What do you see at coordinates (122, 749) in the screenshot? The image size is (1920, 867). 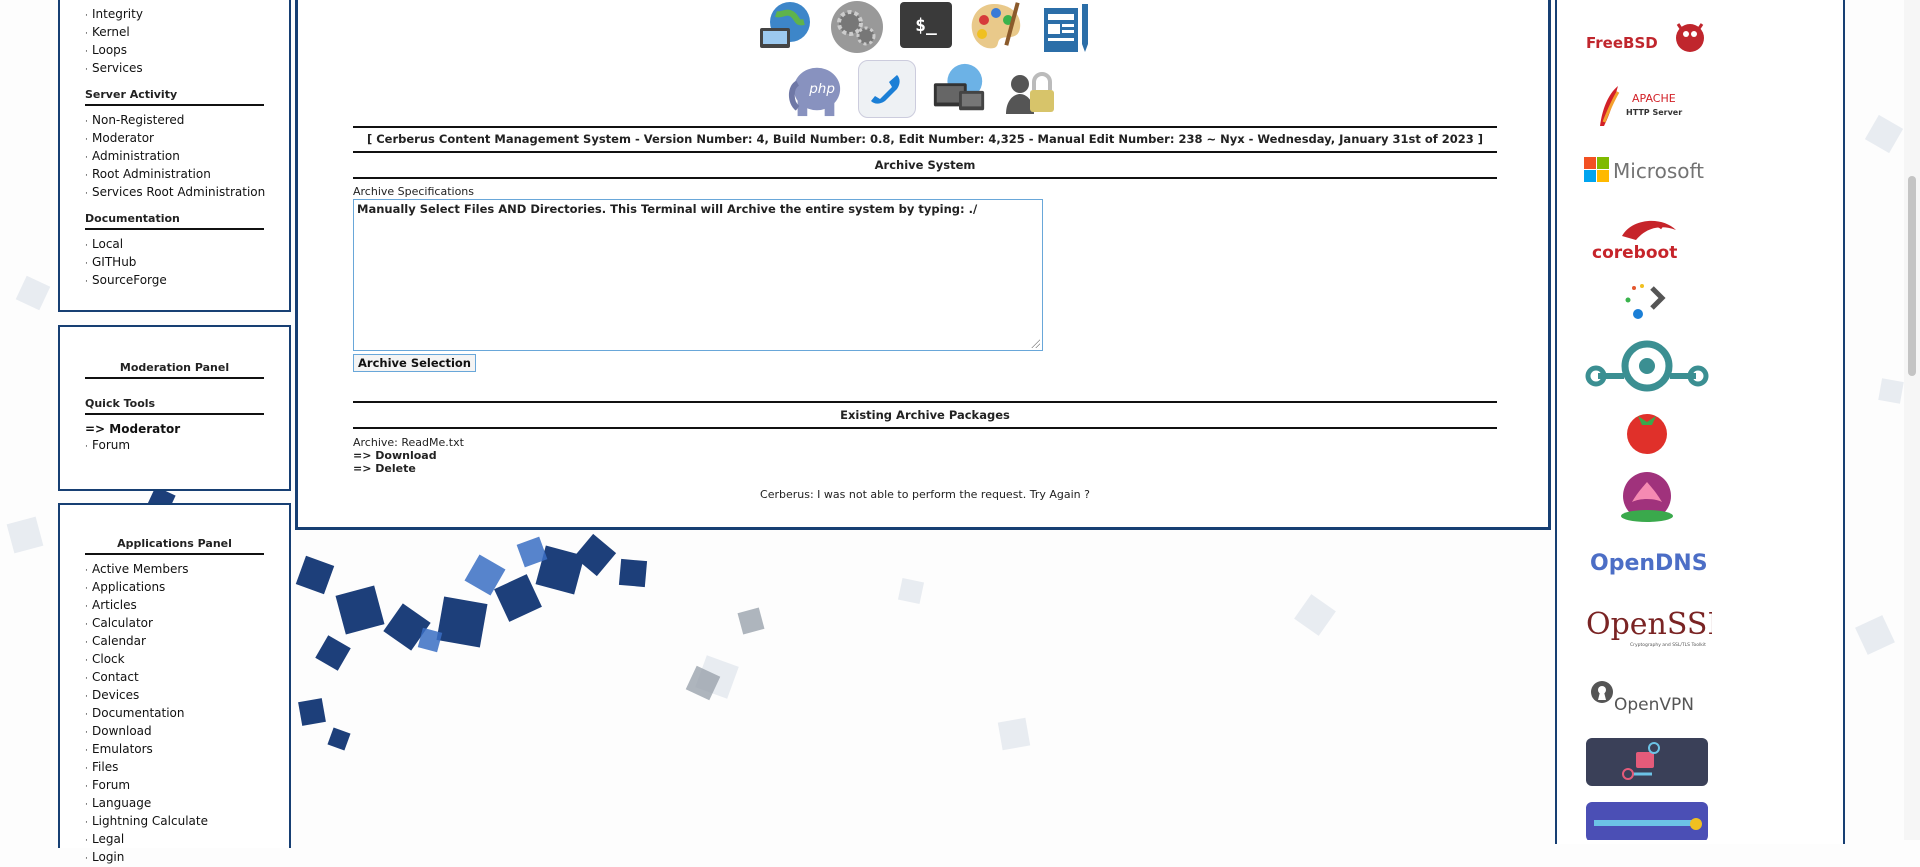 I see `app-link: Emulators` at bounding box center [122, 749].